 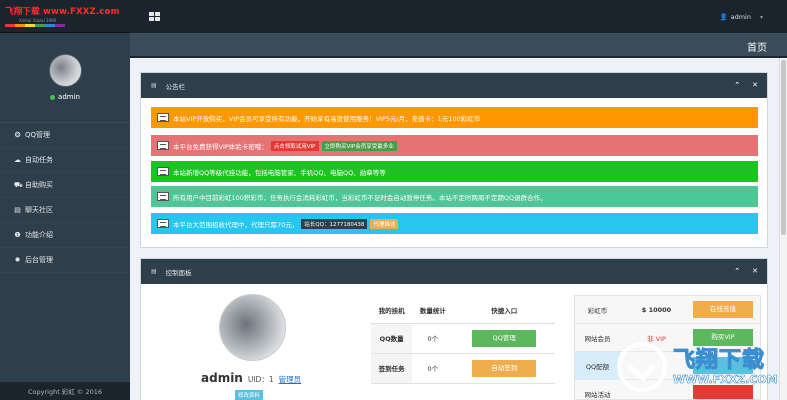 What do you see at coordinates (236, 224) in the screenshot?
I see `notice-text: 本平台大范围招收代理中，代理只需70元，` at bounding box center [236, 224].